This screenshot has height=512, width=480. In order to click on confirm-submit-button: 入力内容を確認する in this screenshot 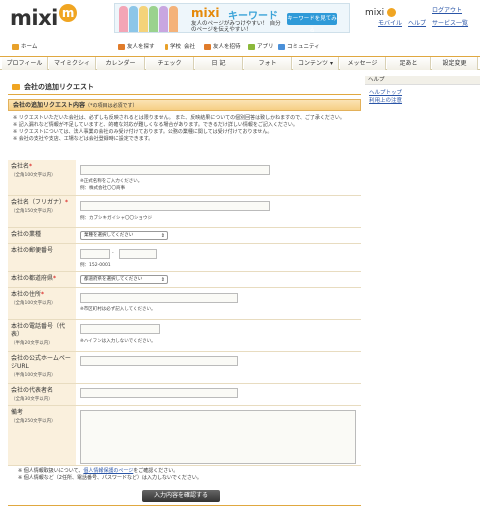, I will do `click(181, 496)`.